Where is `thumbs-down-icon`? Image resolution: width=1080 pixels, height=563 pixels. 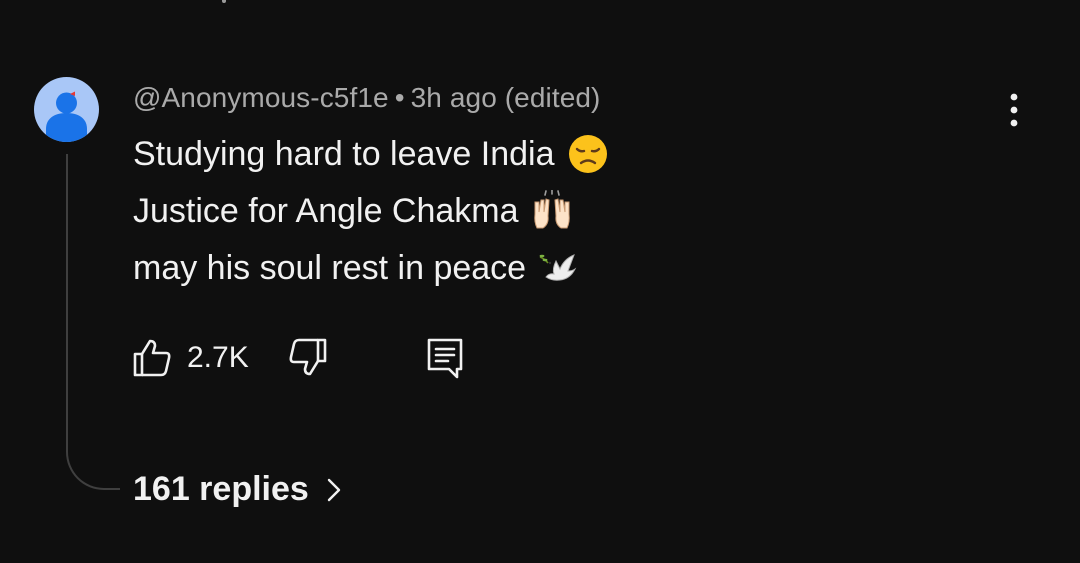
thumbs-down-icon is located at coordinates (308, 357).